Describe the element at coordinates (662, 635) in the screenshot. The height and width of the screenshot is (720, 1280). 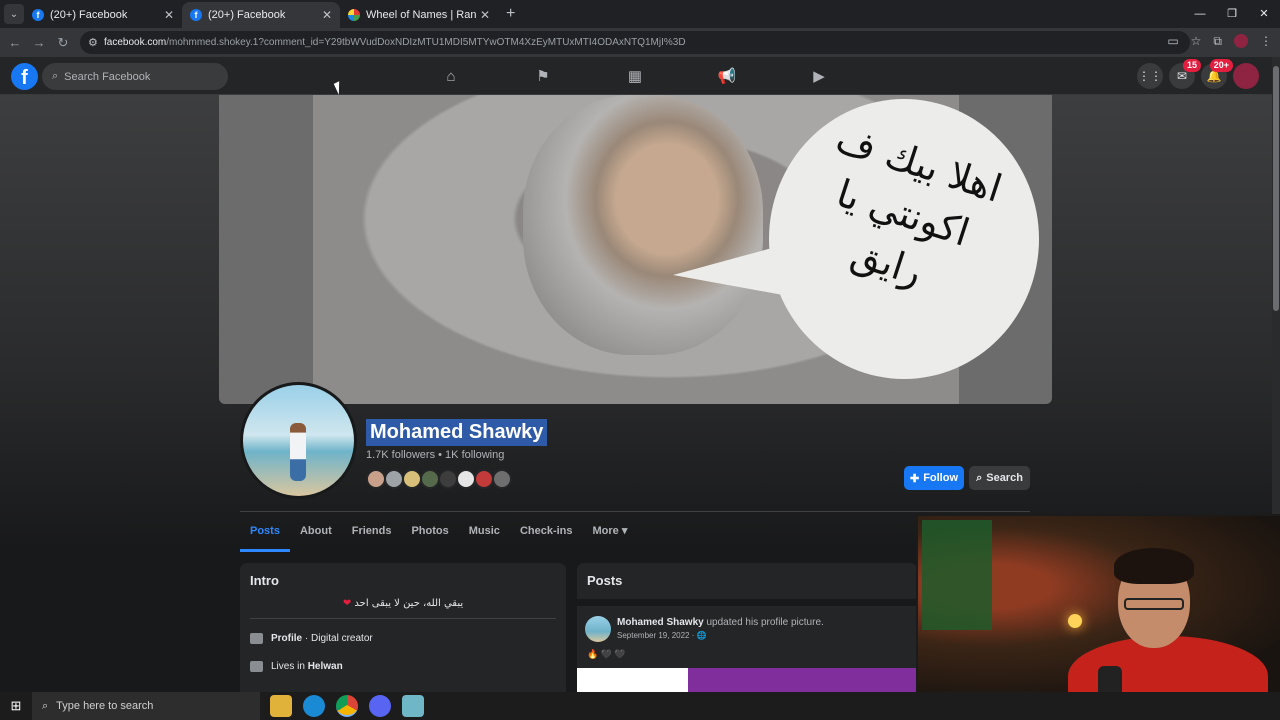
I see `post-date: September 19, 2022 · 🌐` at that location.